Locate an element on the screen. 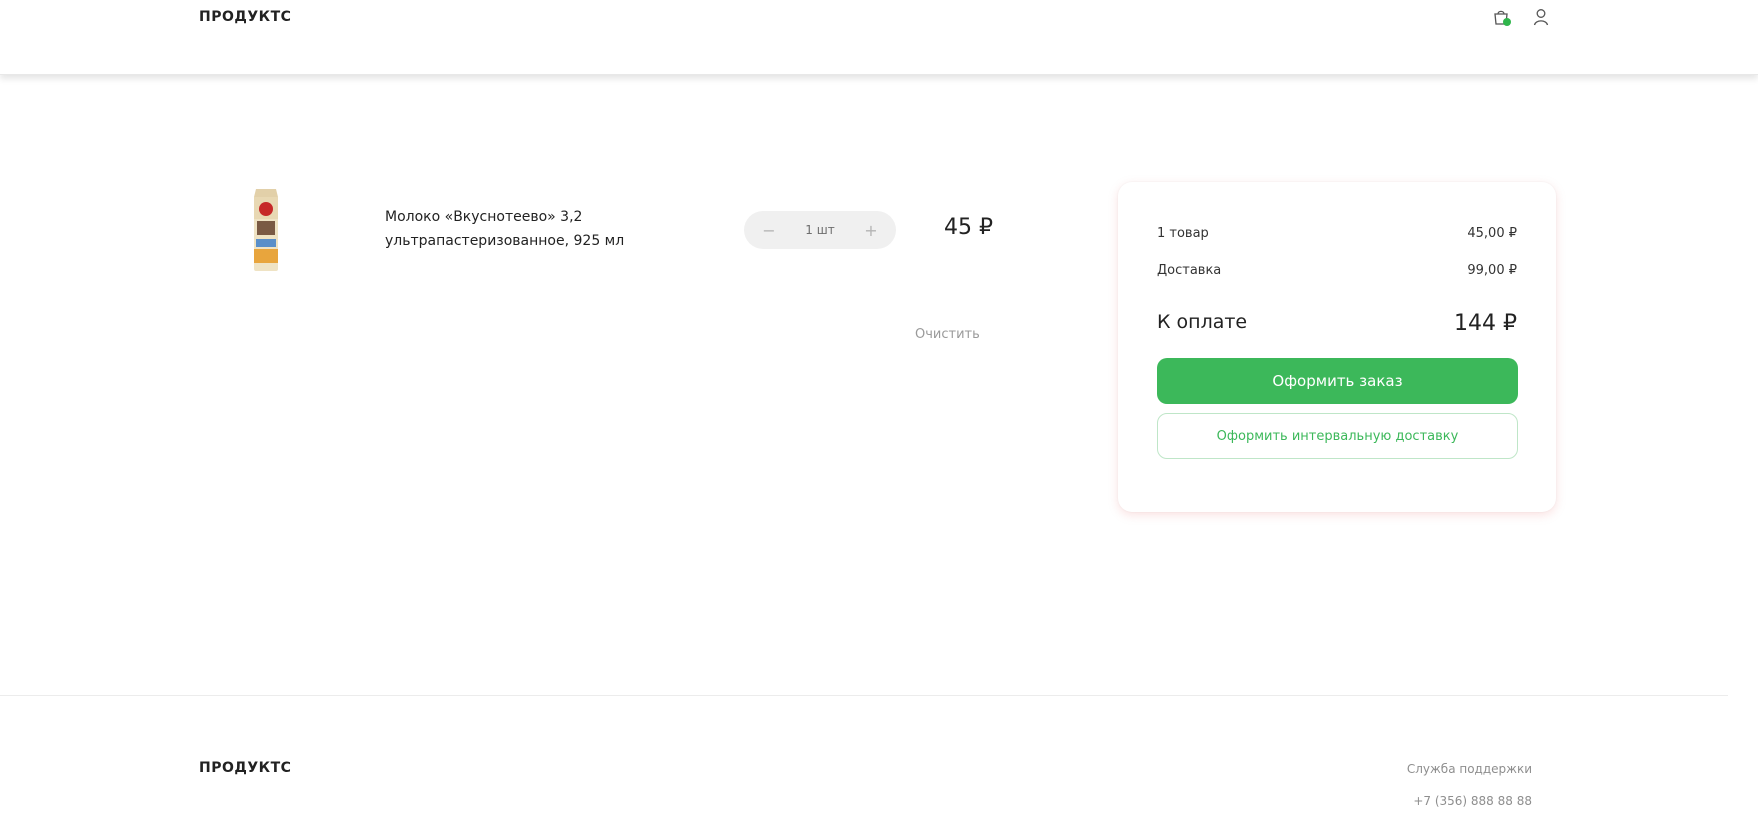 This screenshot has width=1758, height=813. footer-divider is located at coordinates (864, 695).